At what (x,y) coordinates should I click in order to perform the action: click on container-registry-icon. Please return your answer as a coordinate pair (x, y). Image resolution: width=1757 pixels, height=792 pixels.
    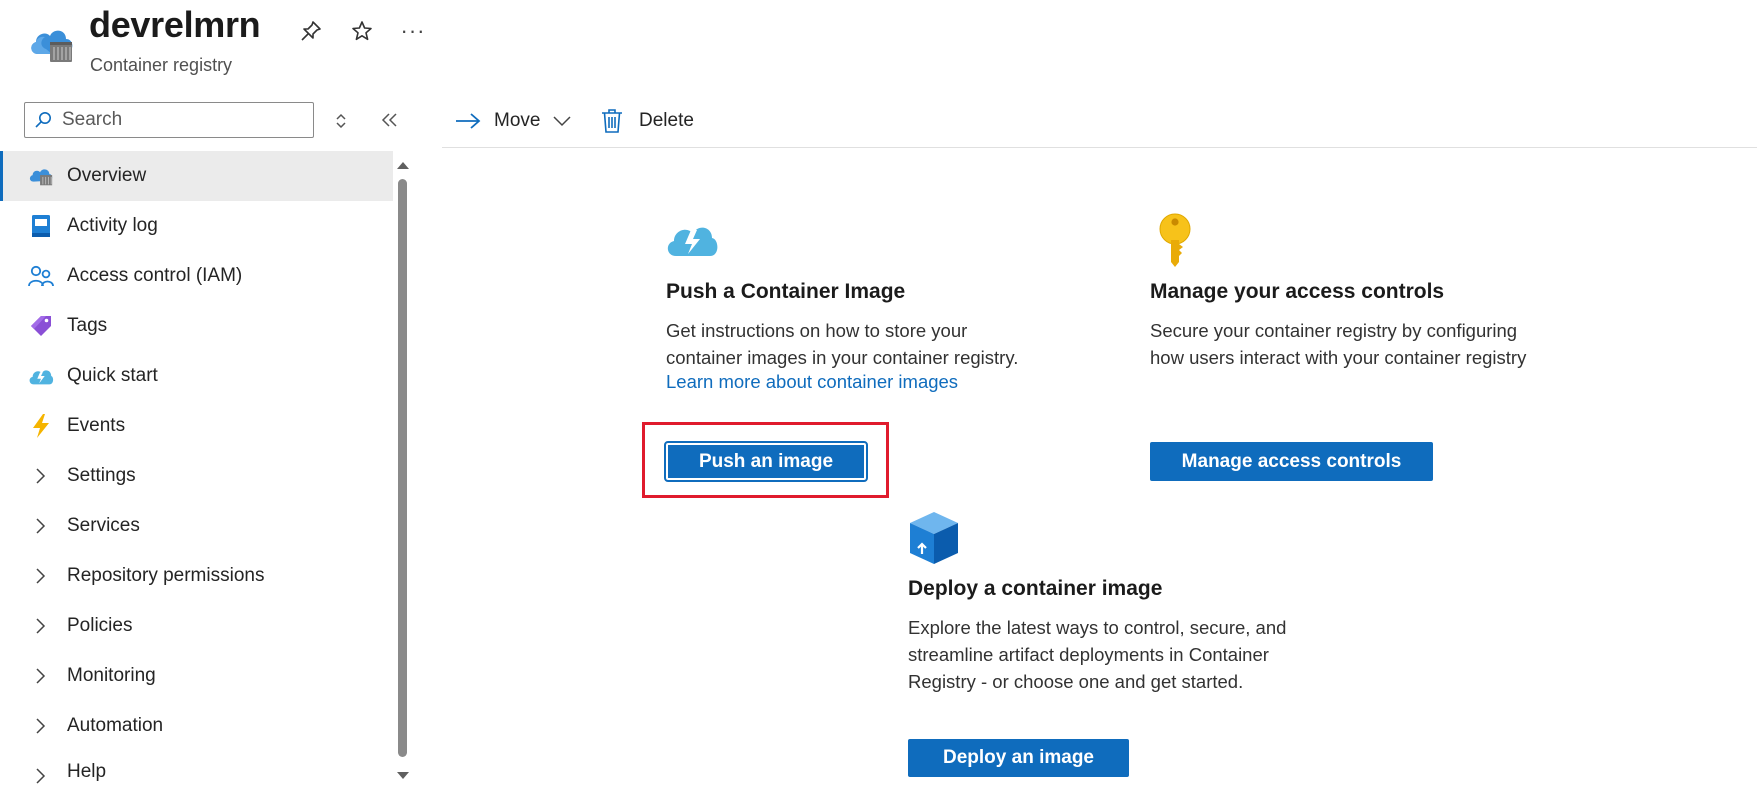
    Looking at the image, I should click on (41, 176).